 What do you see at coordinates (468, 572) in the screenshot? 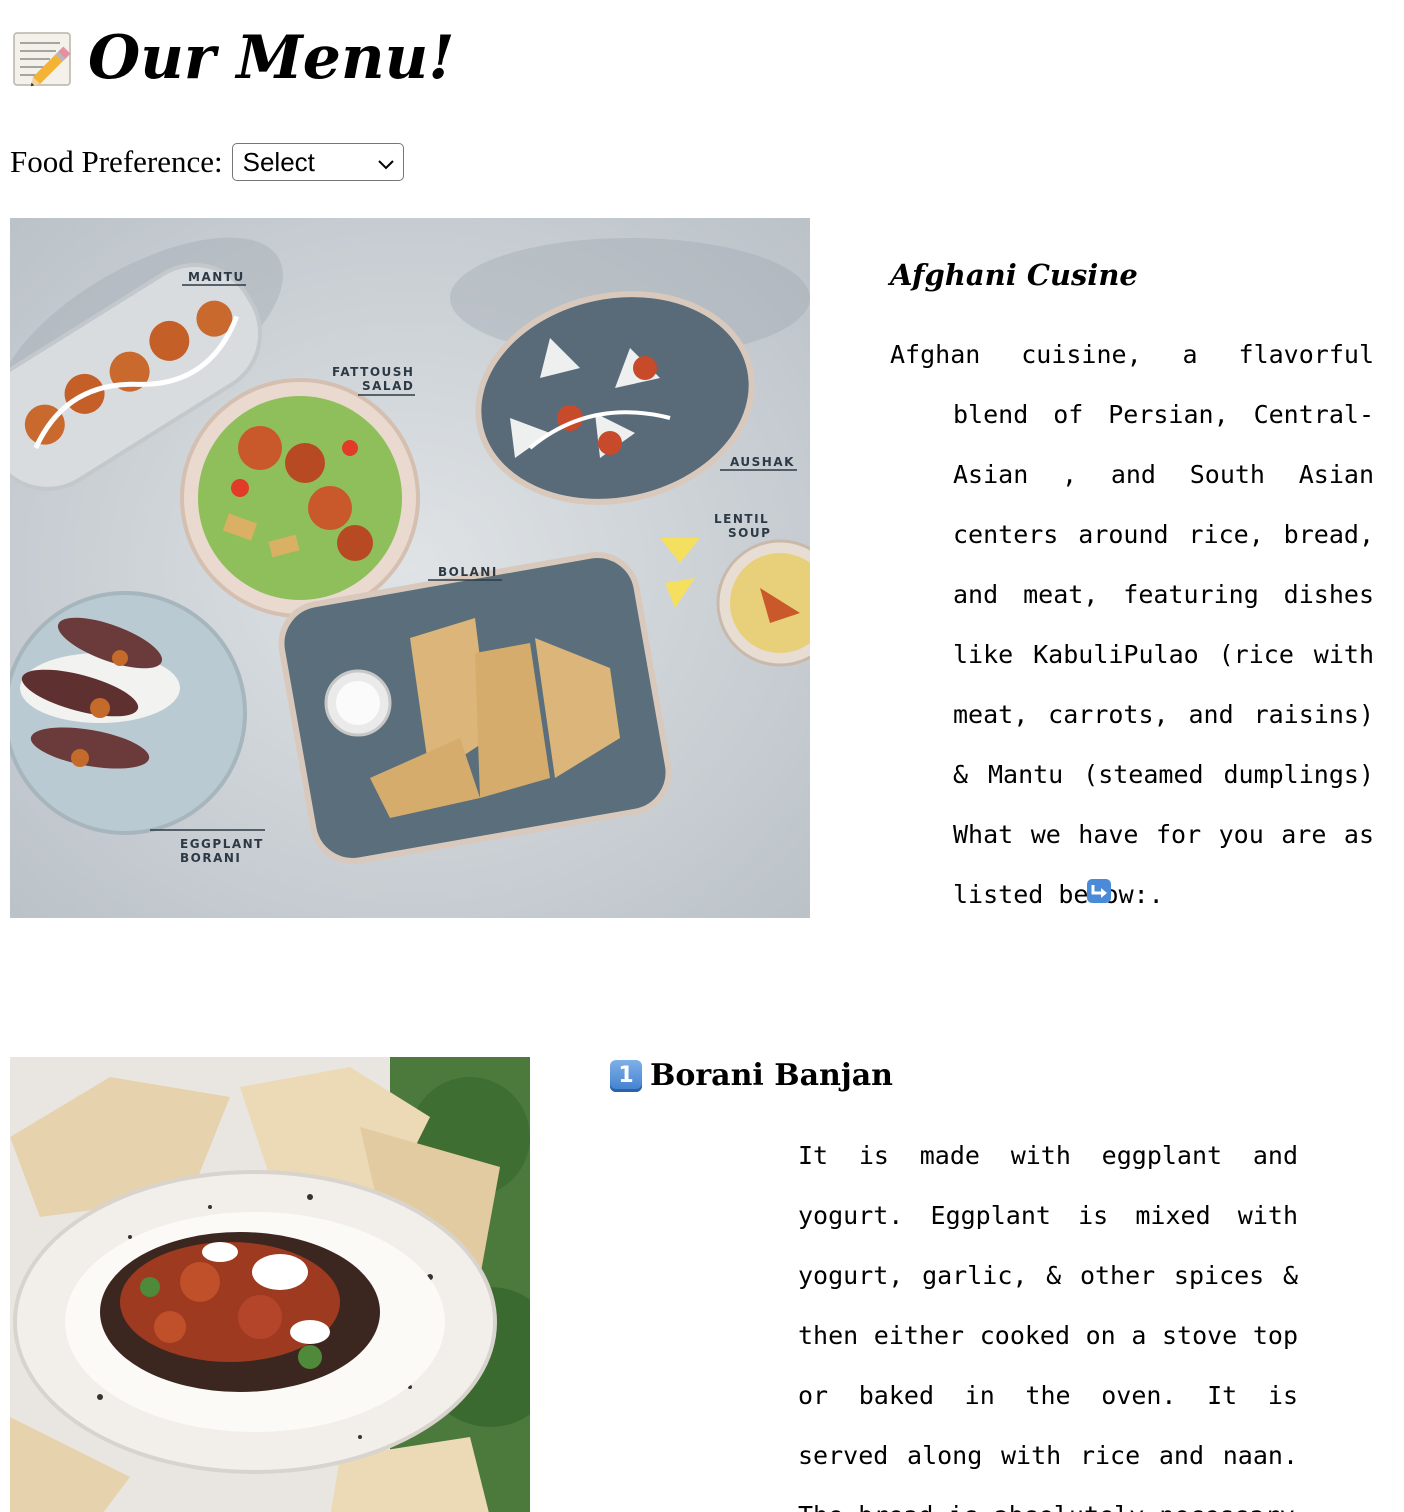
I see `image-label-bolani: BOLANI` at bounding box center [468, 572].